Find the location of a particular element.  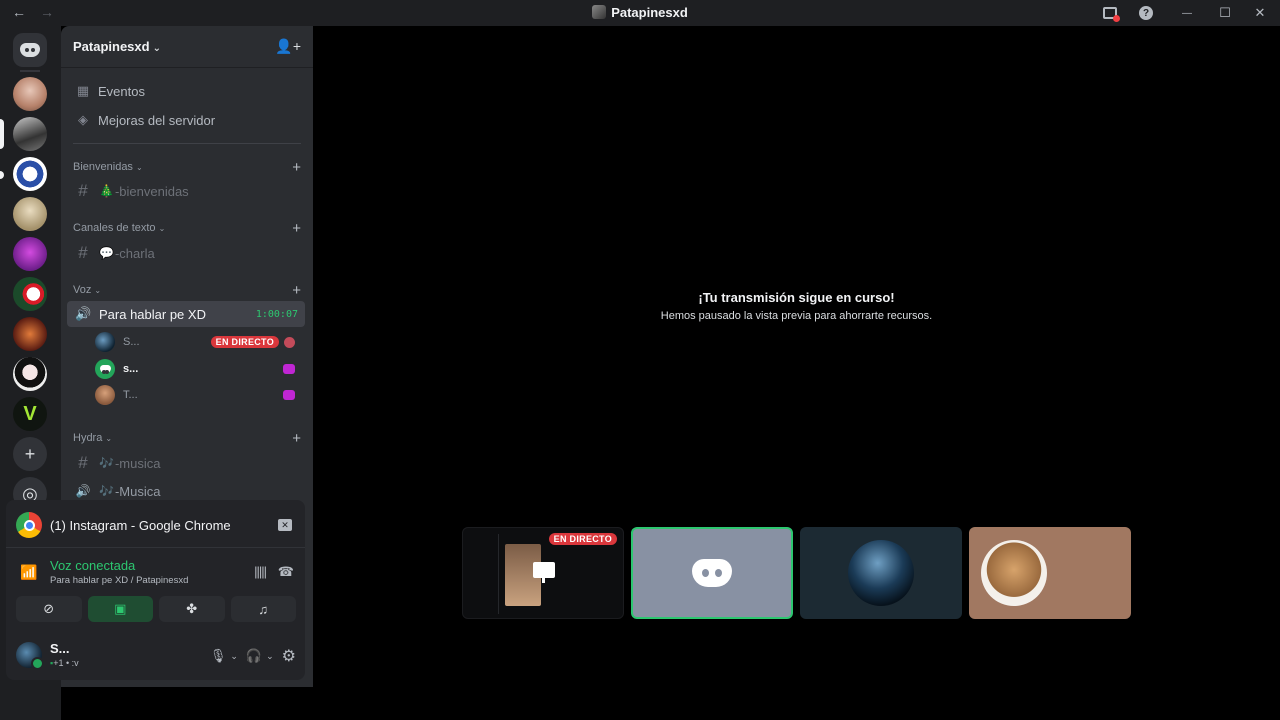

help-button: ? is located at coordinates (1146, 13).